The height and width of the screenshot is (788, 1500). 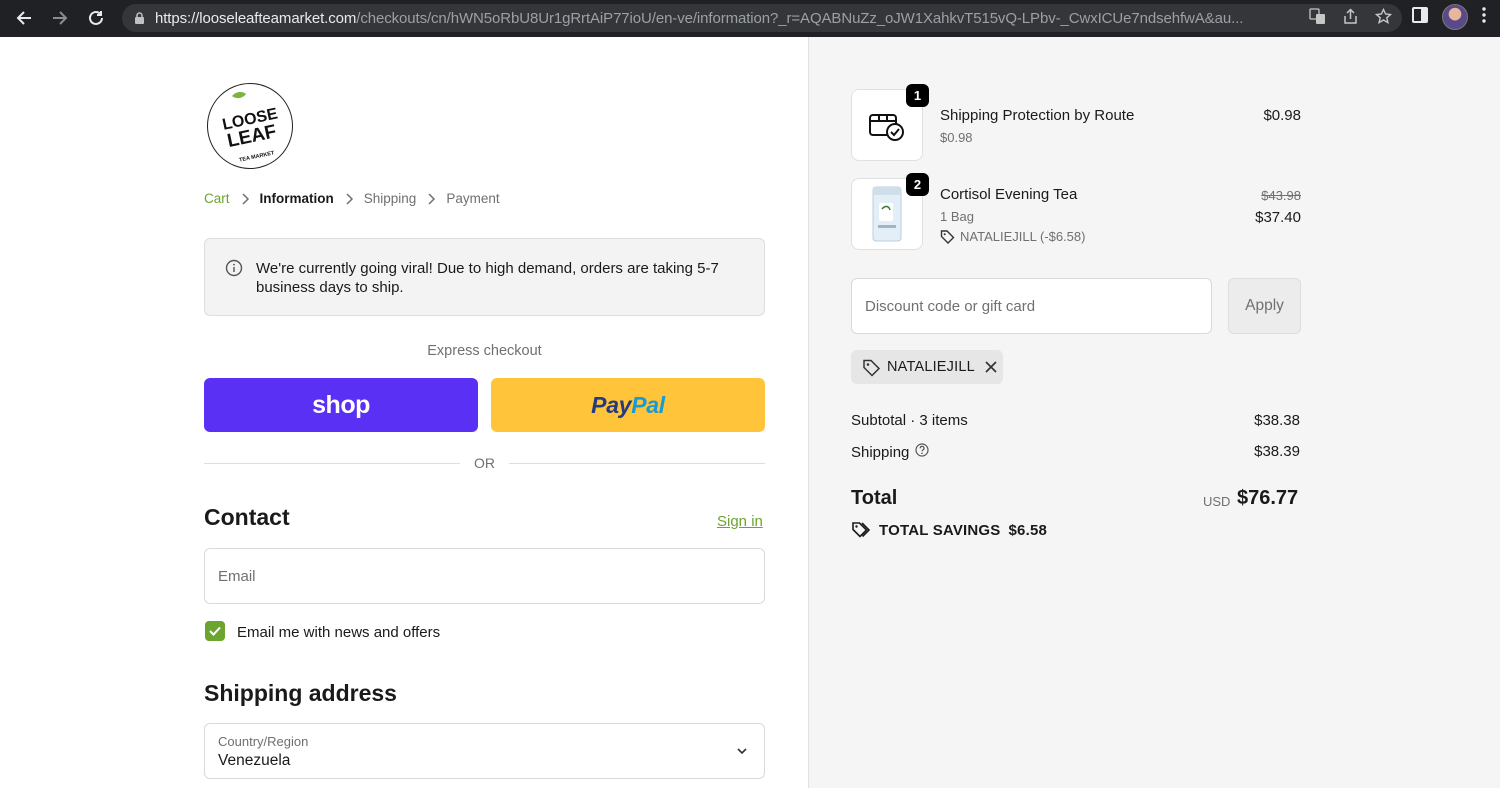 What do you see at coordinates (1277, 451) in the screenshot?
I see `shipping-value: $38.39` at bounding box center [1277, 451].